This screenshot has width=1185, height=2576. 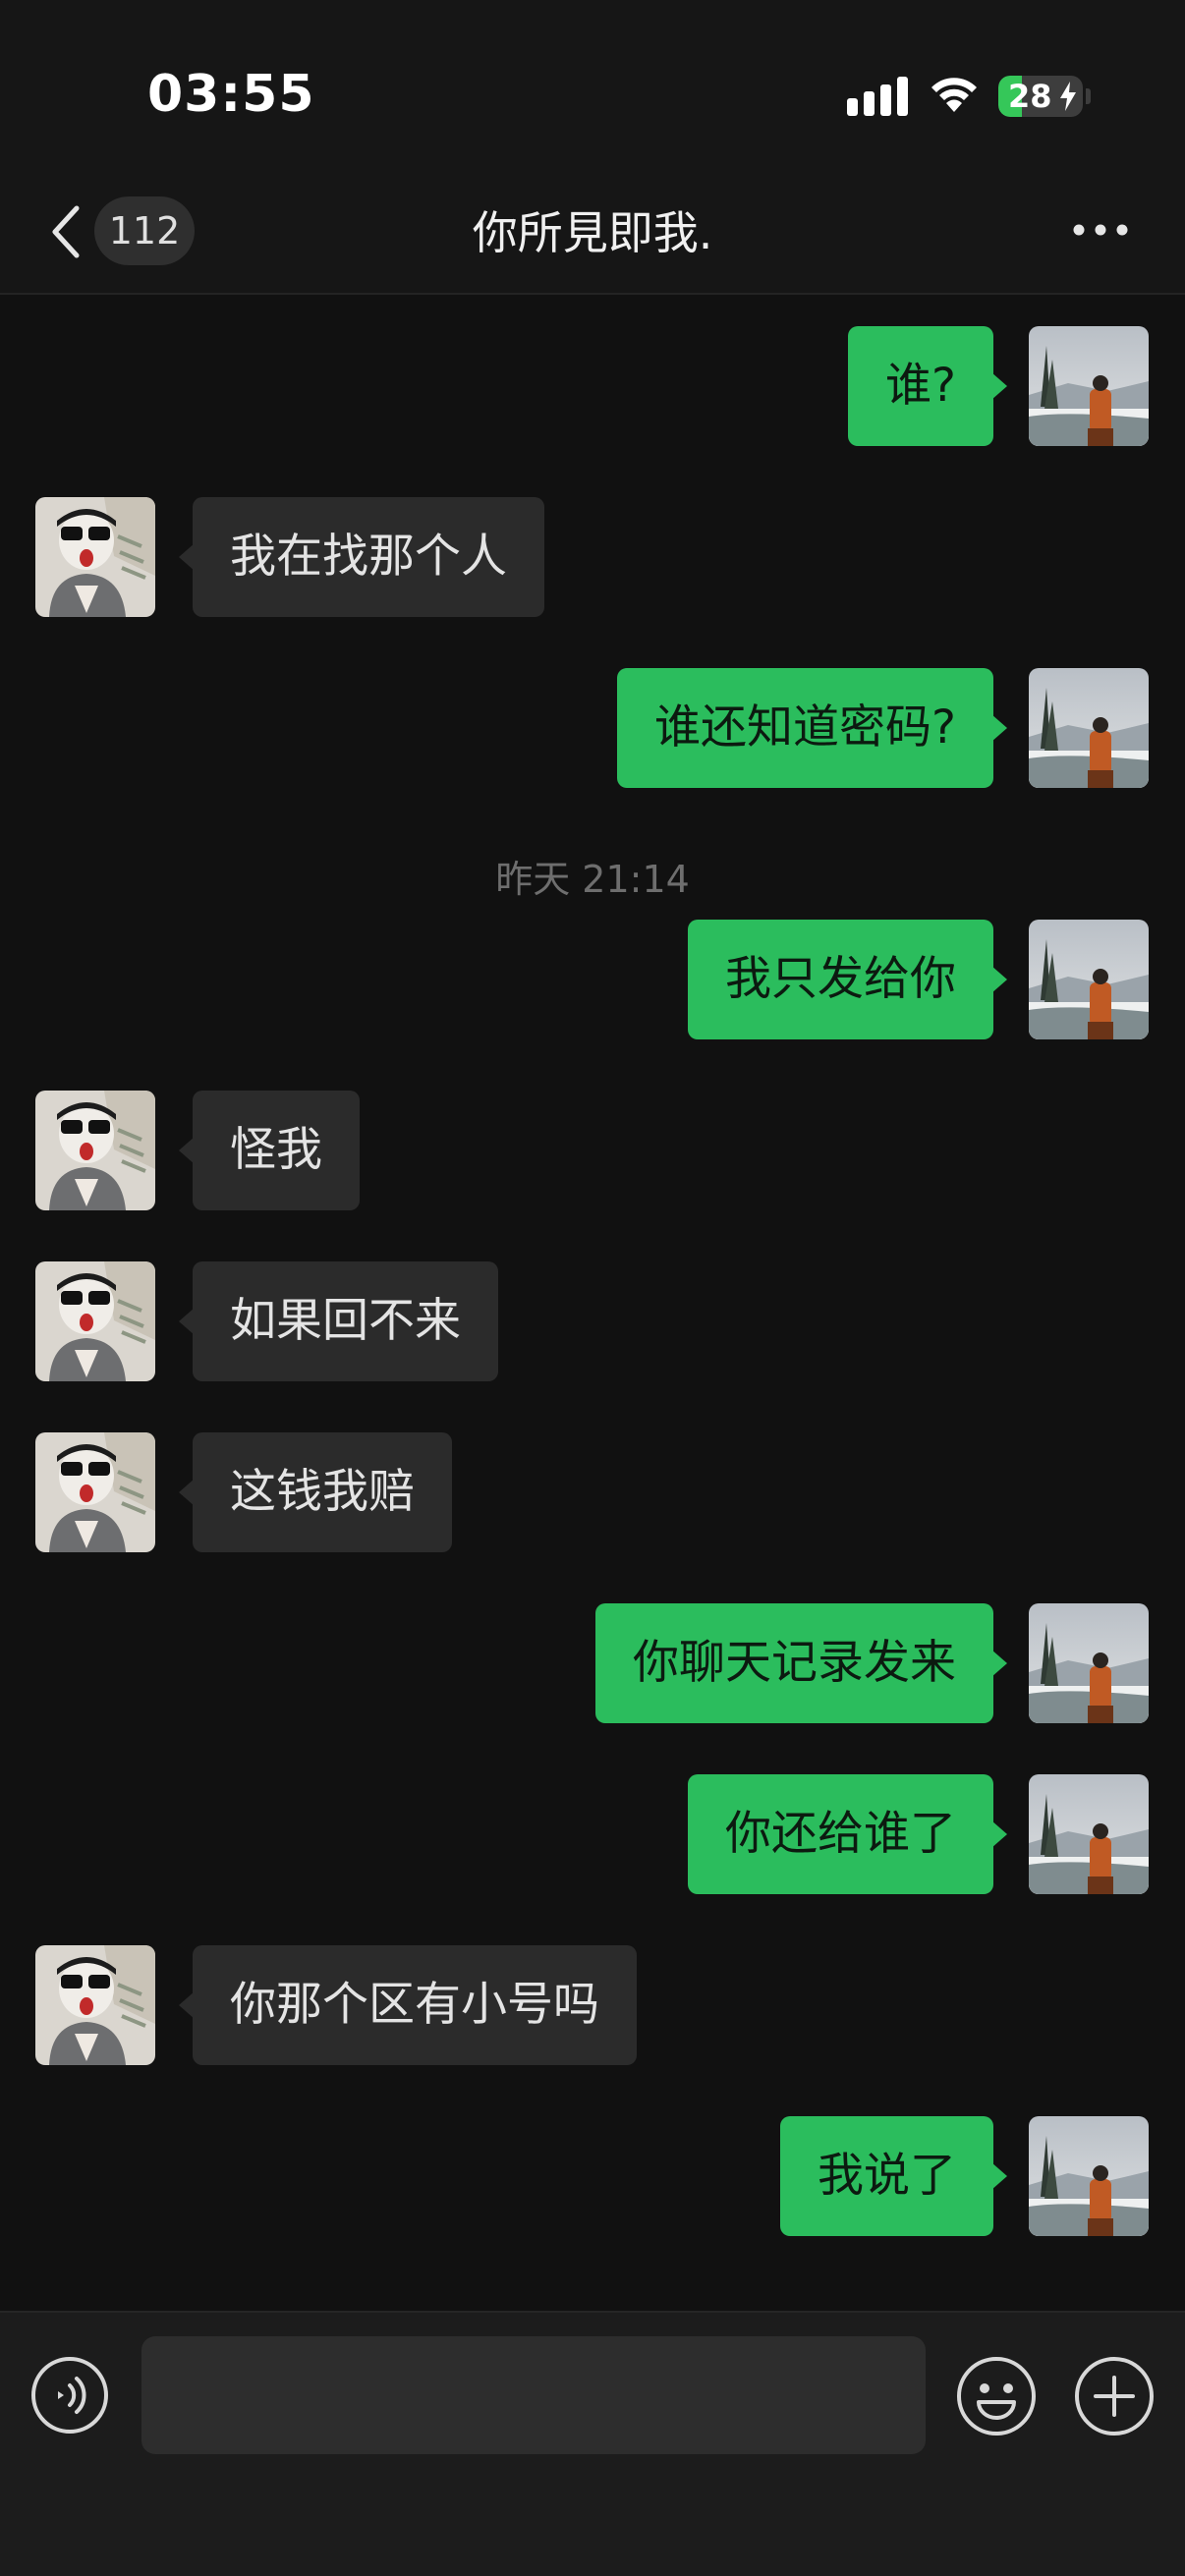 What do you see at coordinates (69, 2395) in the screenshot?
I see `voice-icon` at bounding box center [69, 2395].